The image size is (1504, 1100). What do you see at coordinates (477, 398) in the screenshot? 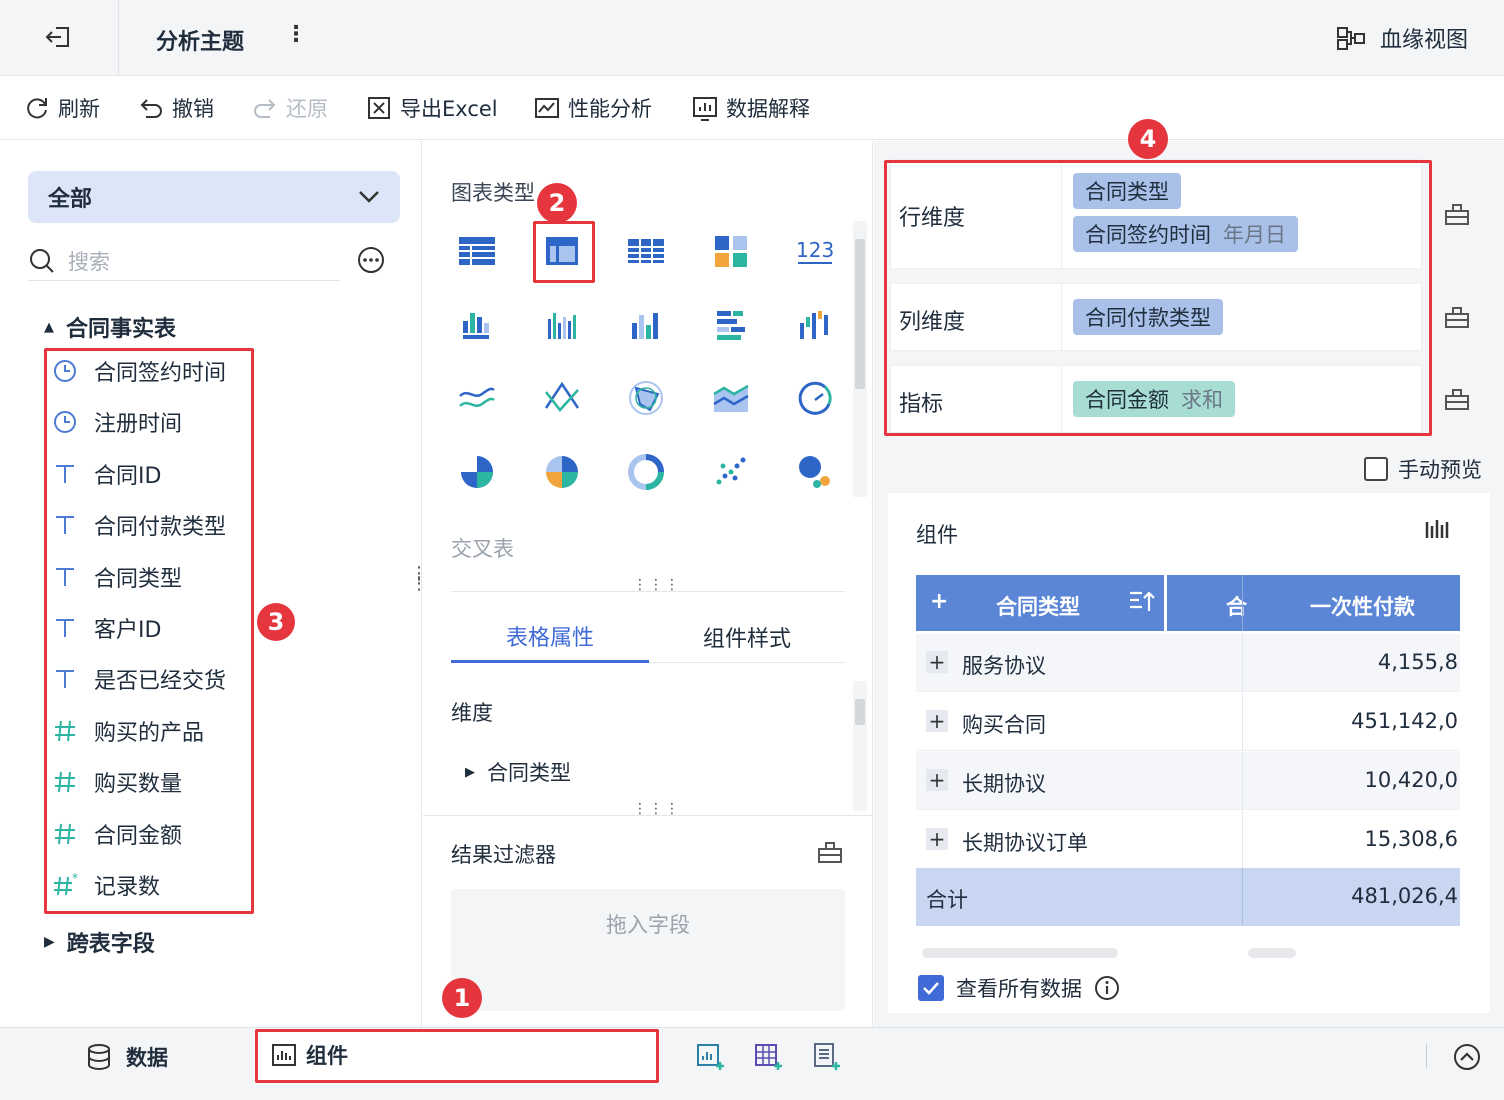
I see `line-chart-icon` at bounding box center [477, 398].